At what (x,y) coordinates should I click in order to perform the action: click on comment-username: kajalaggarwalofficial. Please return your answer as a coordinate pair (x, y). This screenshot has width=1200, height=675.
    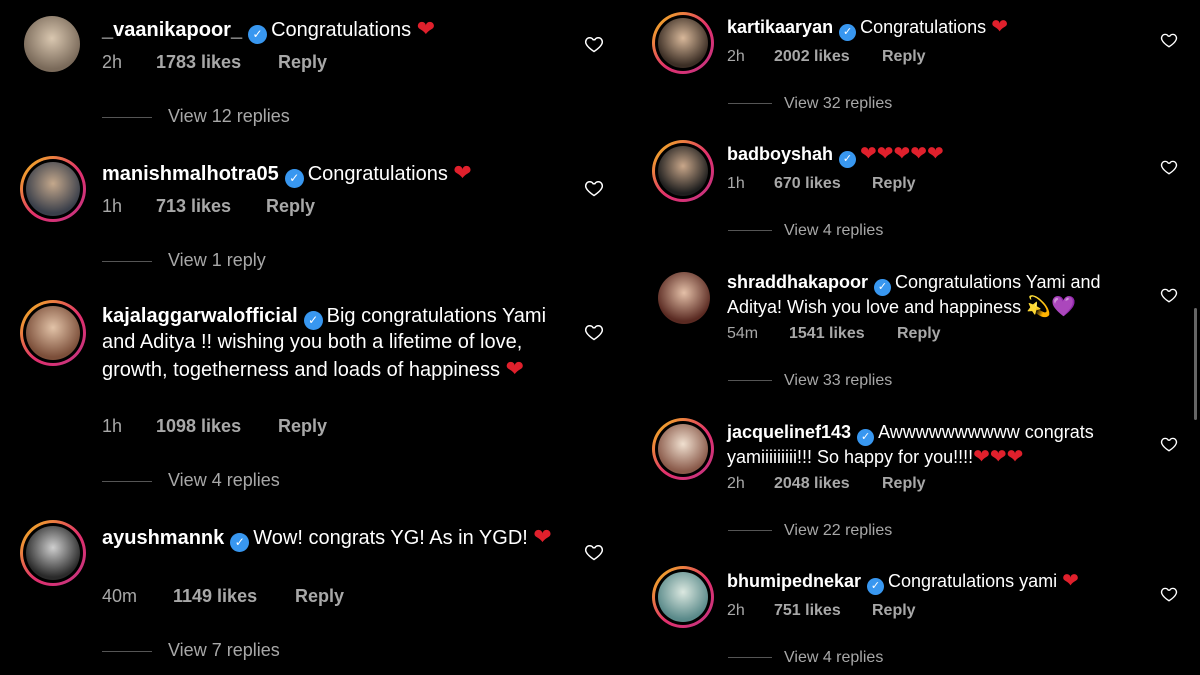
    Looking at the image, I should click on (200, 316).